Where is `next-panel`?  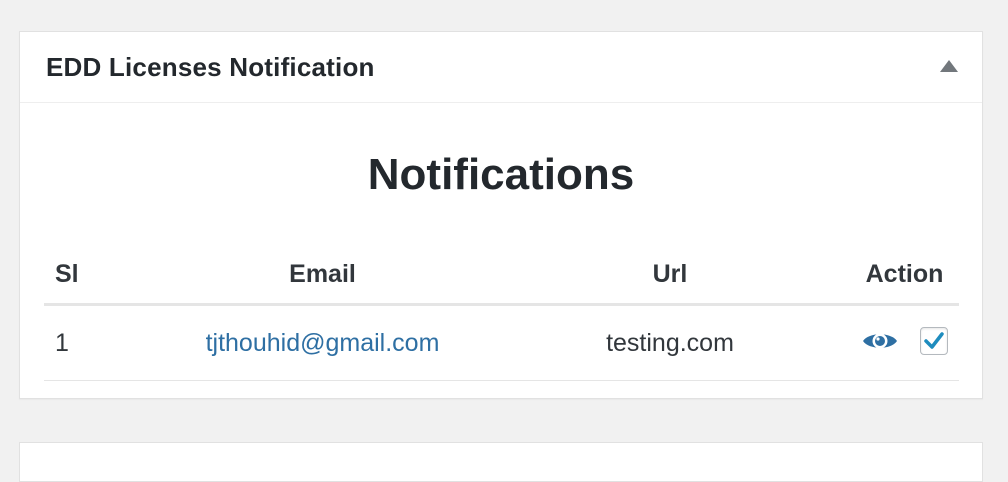
next-panel is located at coordinates (501, 462).